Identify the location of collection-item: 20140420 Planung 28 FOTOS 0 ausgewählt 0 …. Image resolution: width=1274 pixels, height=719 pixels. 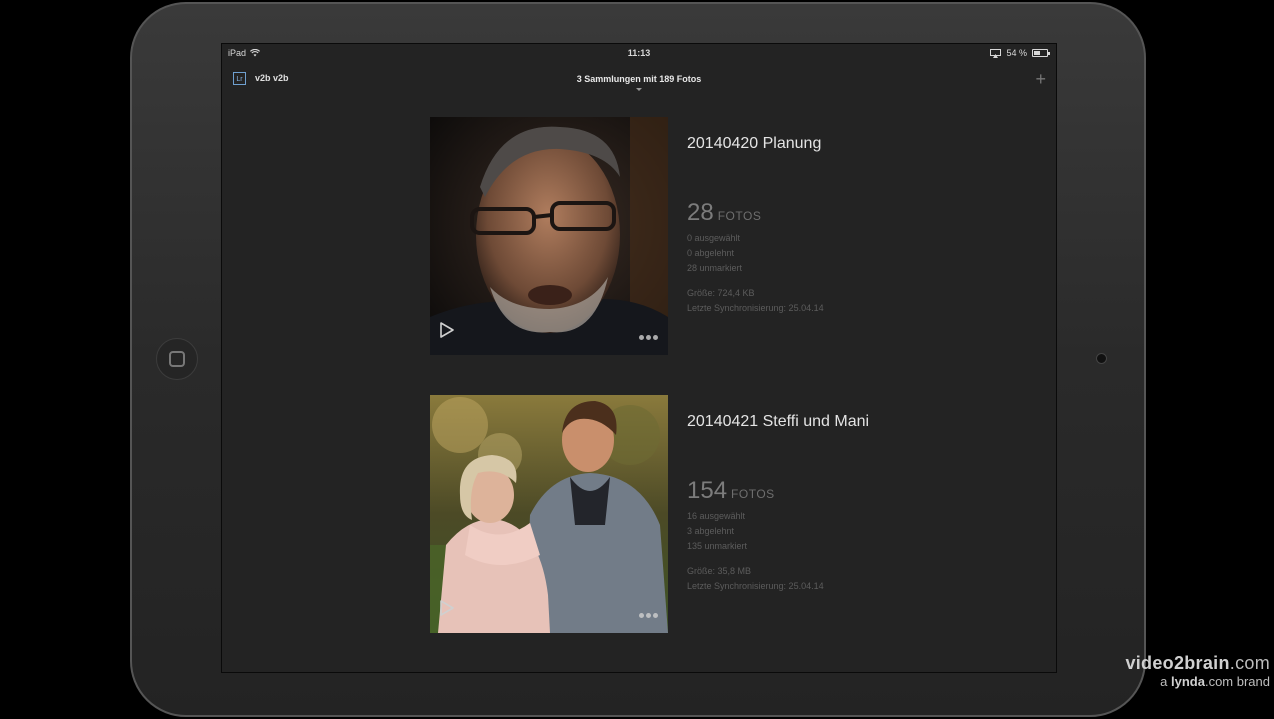
(710, 237).